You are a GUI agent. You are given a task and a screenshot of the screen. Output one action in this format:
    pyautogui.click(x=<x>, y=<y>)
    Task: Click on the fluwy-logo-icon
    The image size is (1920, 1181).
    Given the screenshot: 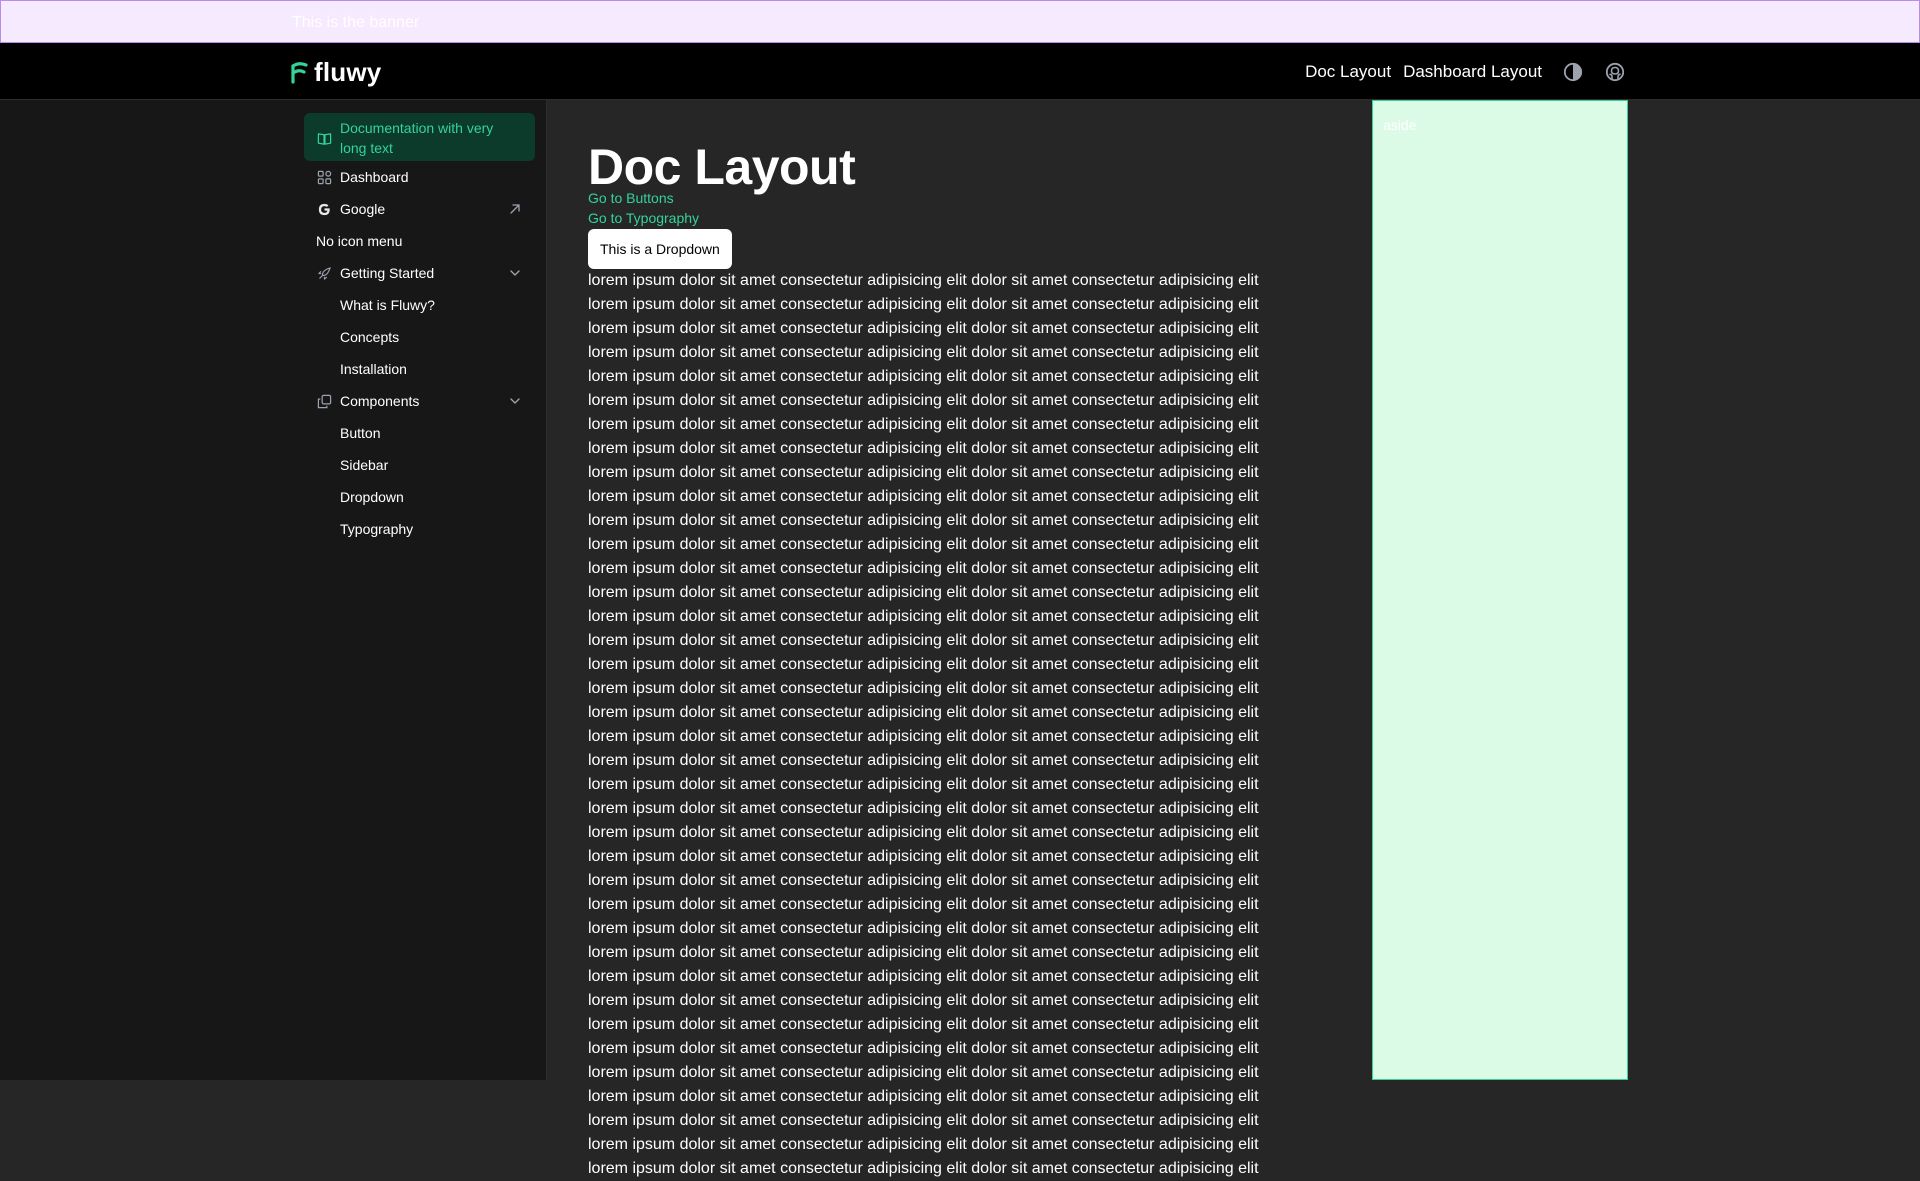 What is the action you would take?
    pyautogui.click(x=299, y=72)
    